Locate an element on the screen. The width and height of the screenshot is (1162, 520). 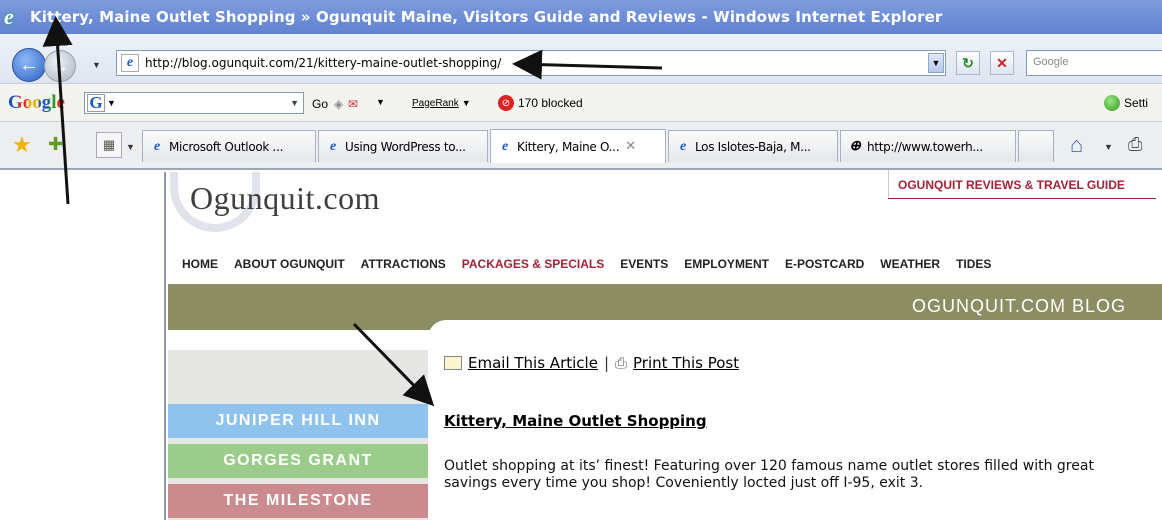
favorites-star-icon: ★ is located at coordinates (22, 145).